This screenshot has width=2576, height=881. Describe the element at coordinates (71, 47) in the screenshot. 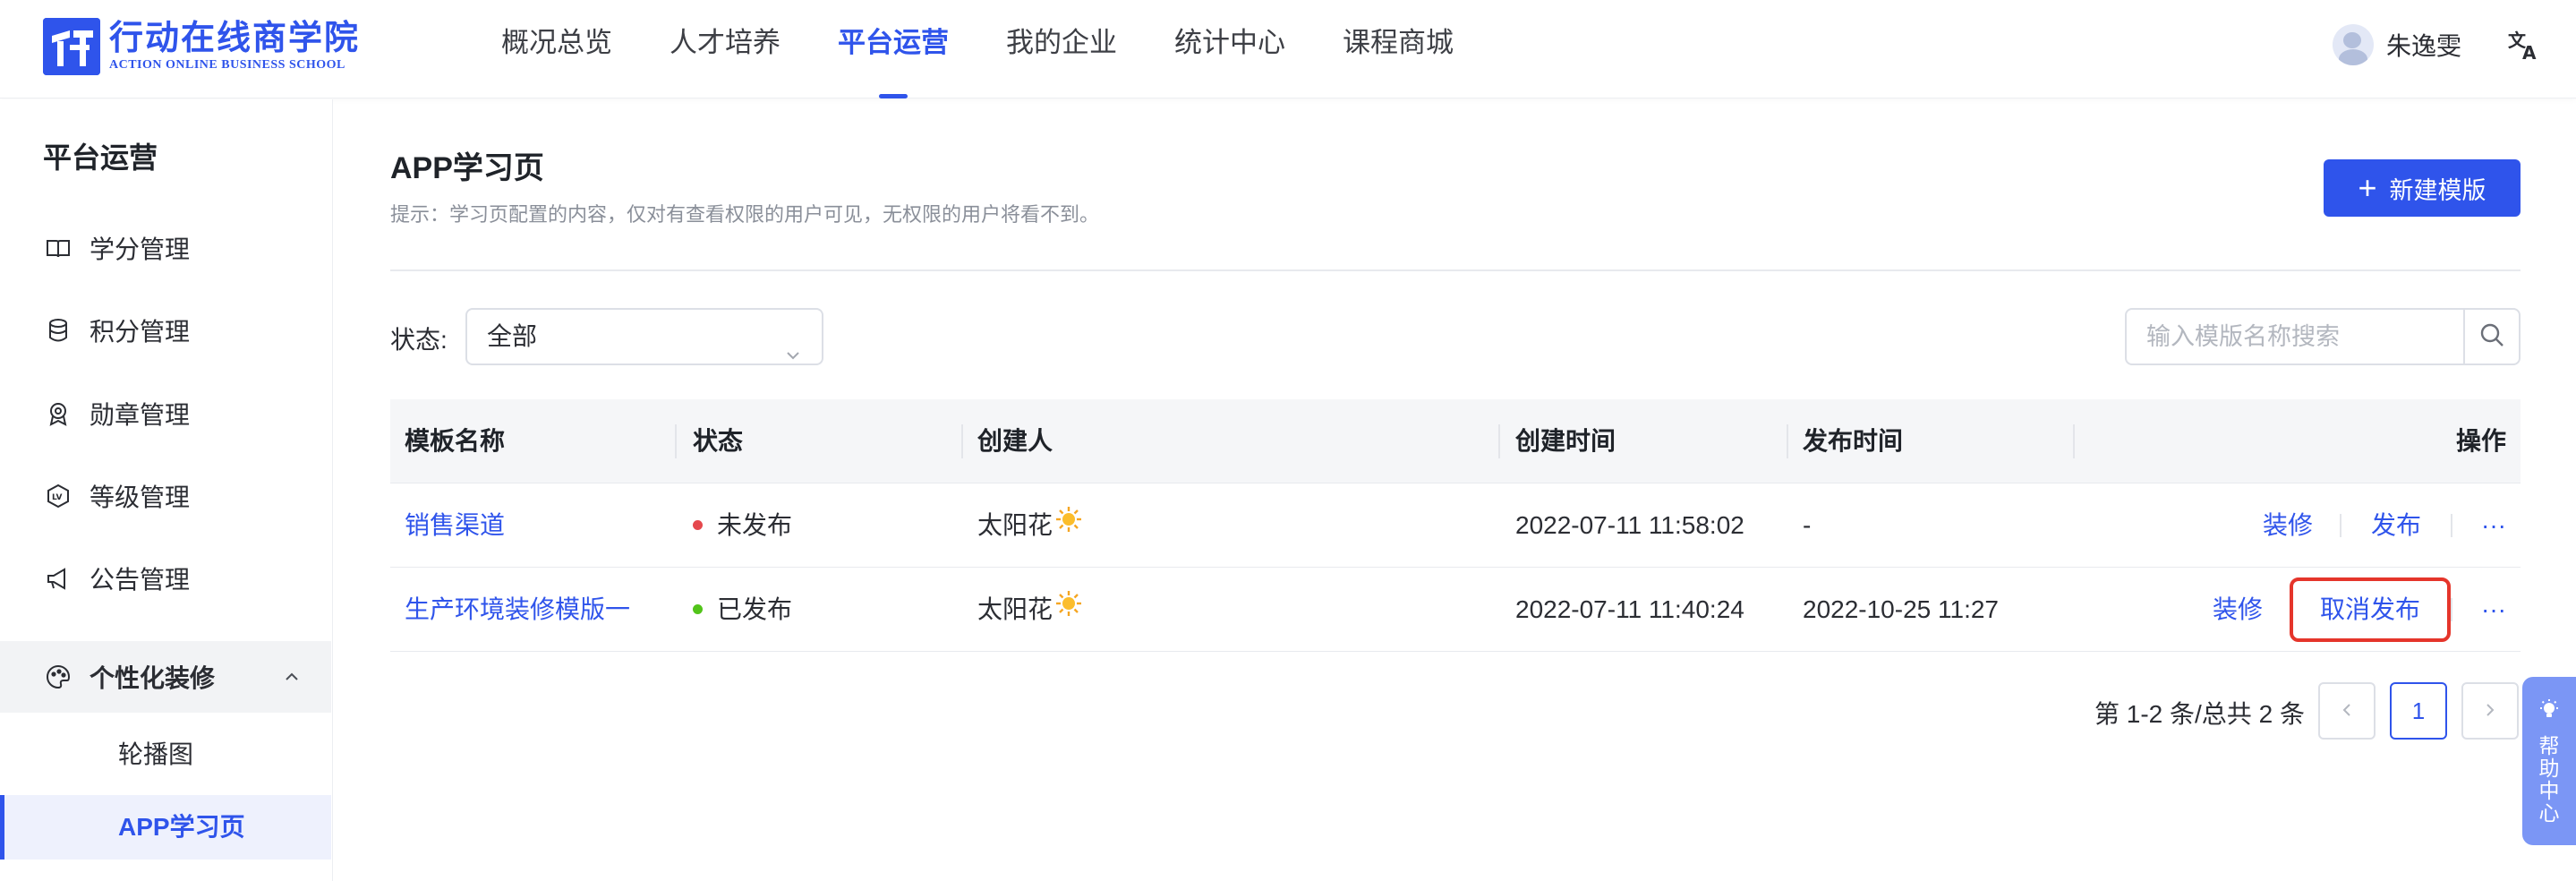

I see `logo-mark-icon` at that location.